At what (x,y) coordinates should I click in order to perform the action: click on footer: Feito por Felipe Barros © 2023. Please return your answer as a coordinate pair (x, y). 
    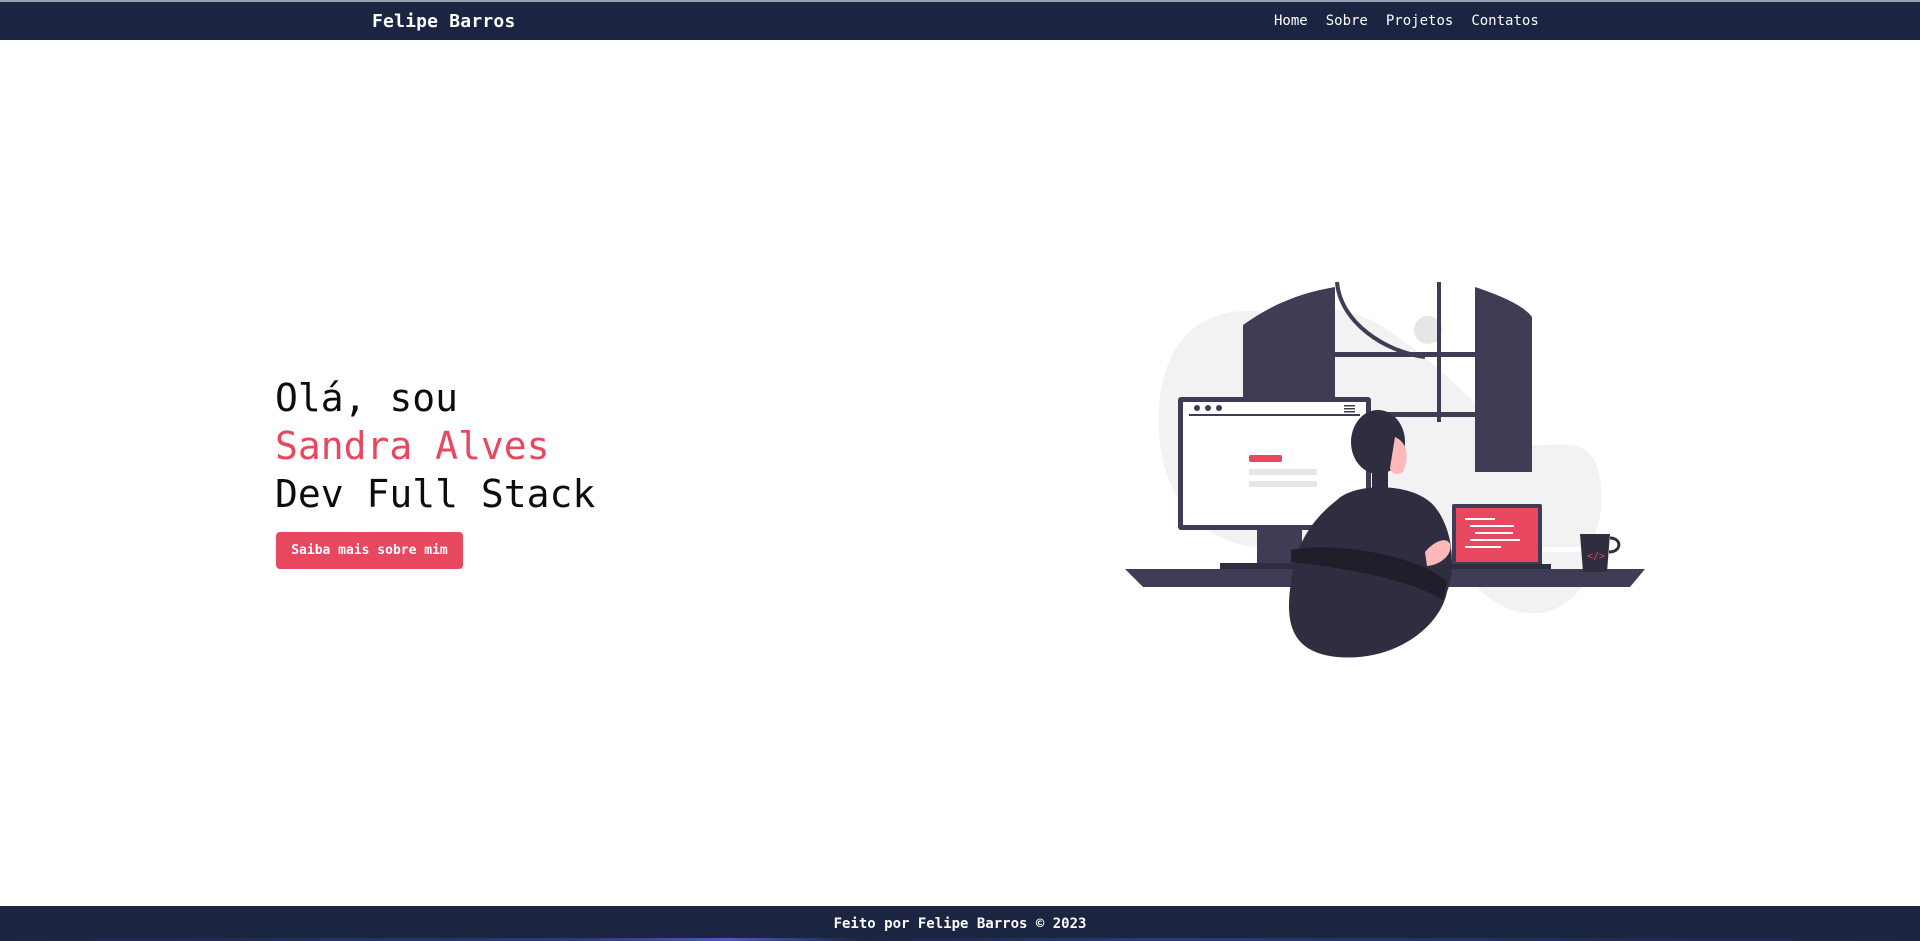
    Looking at the image, I should click on (960, 923).